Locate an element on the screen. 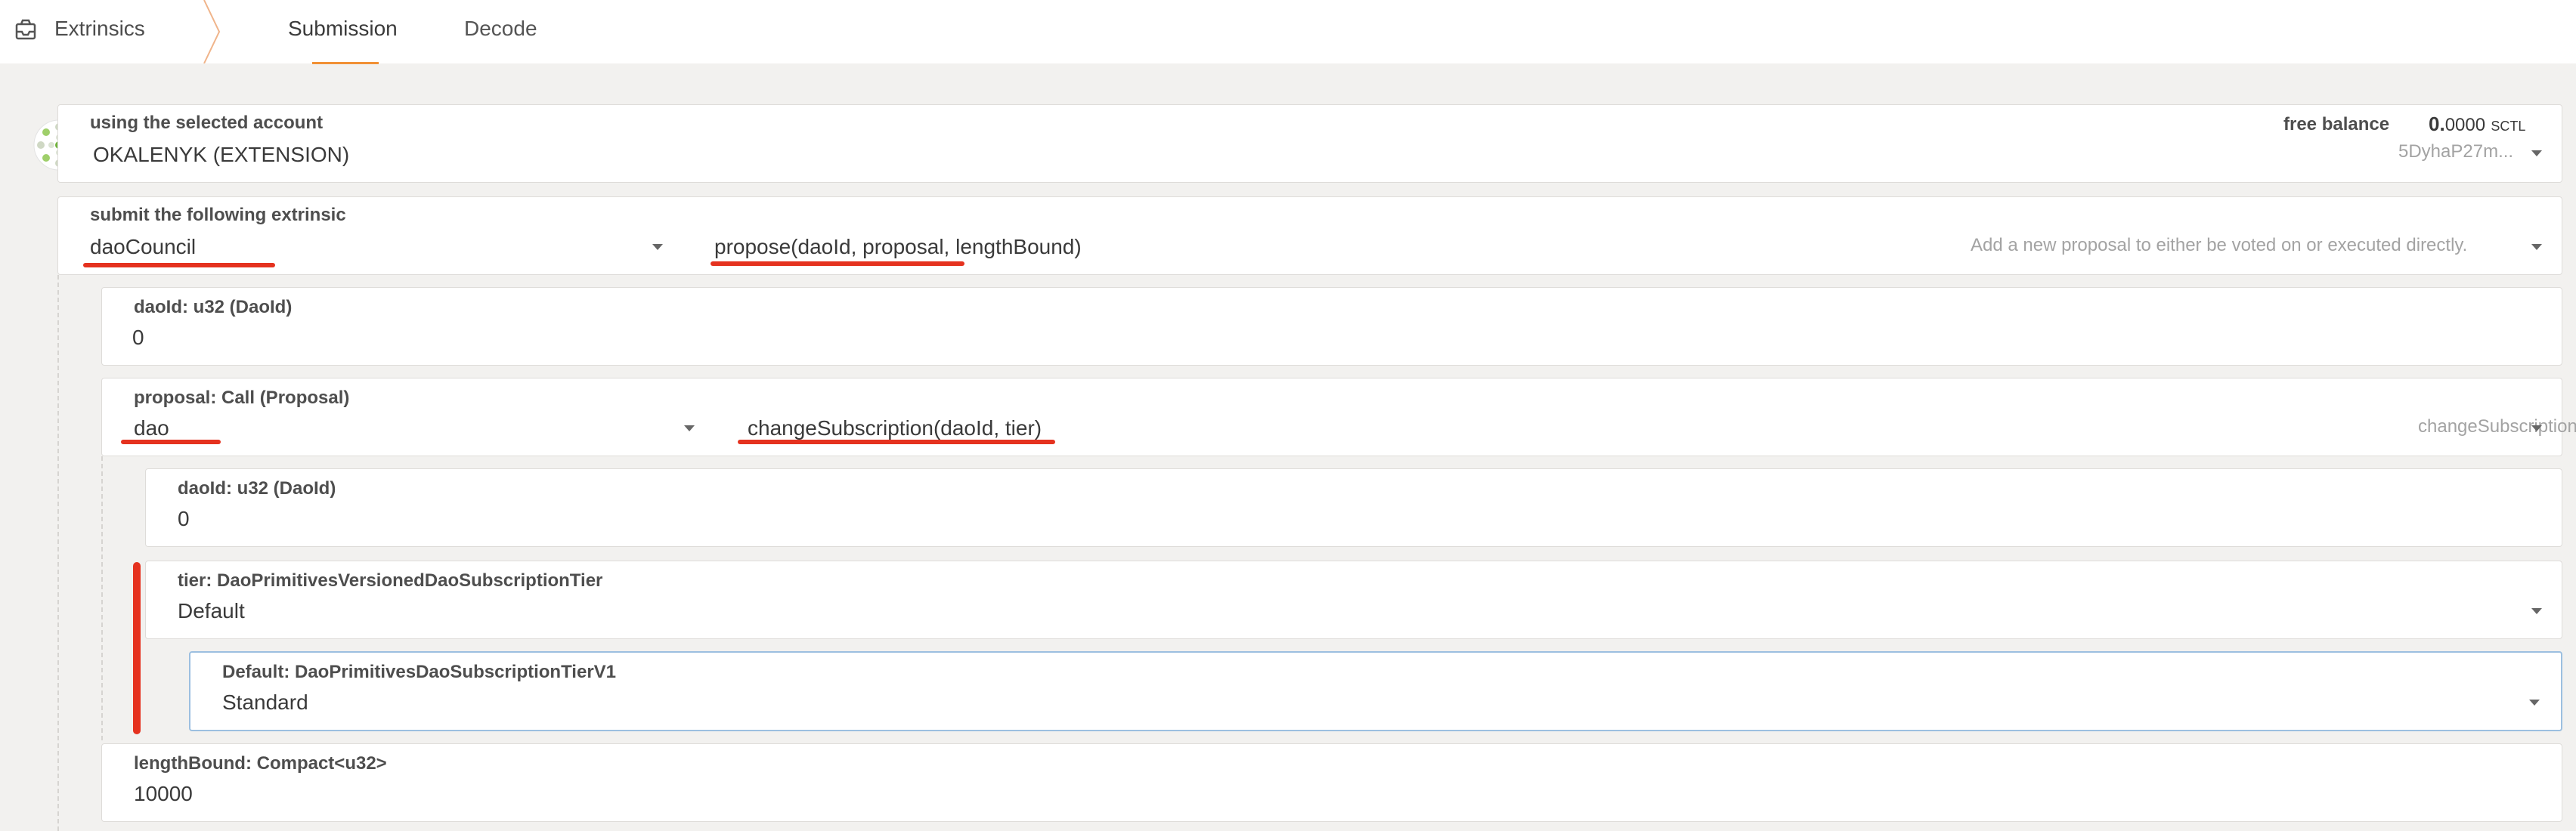 The height and width of the screenshot is (831, 2576). annotation-underline-pallet is located at coordinates (179, 265).